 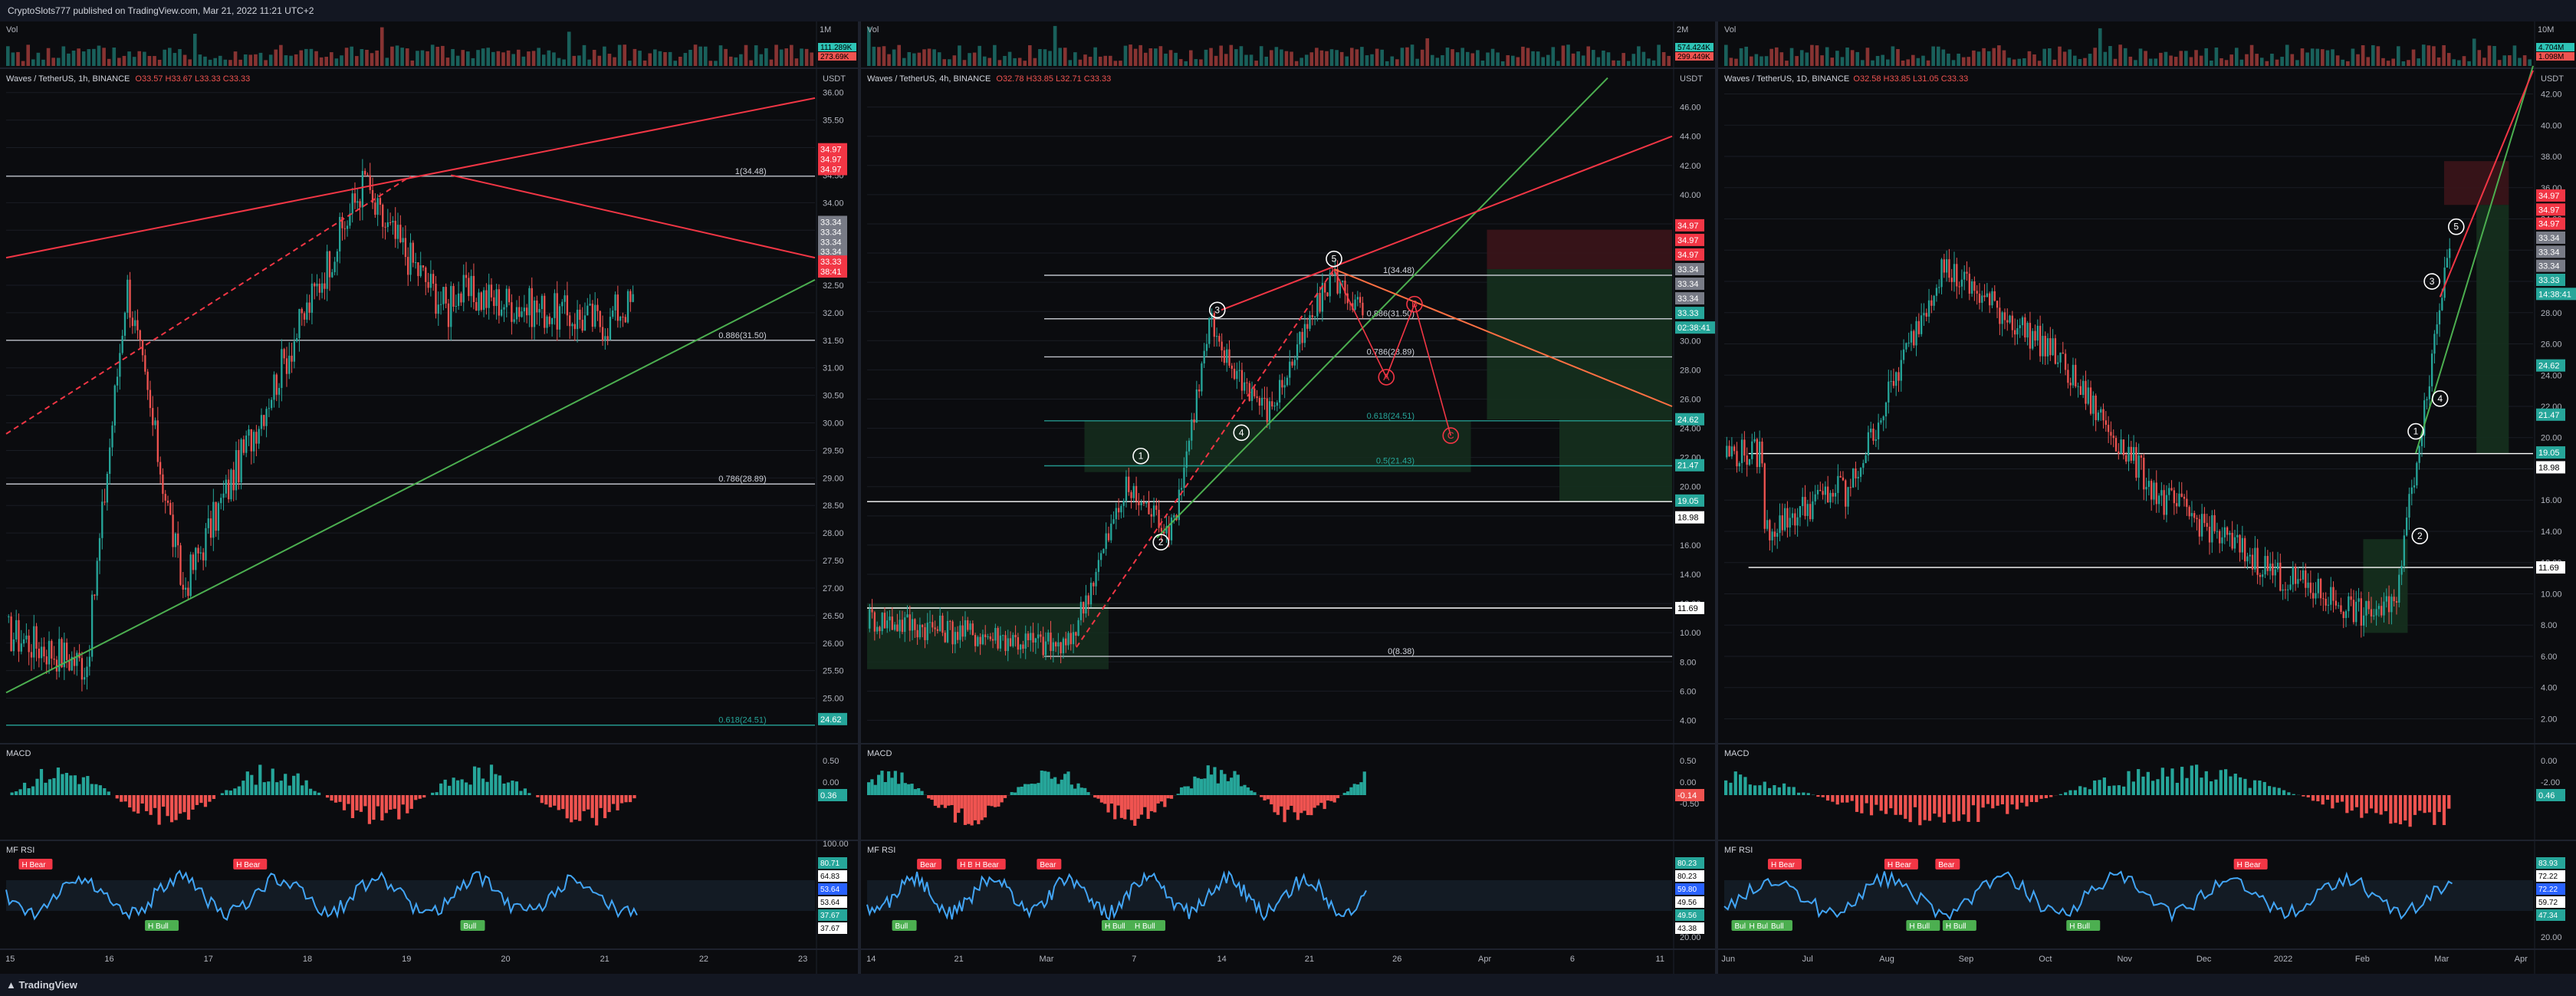 I want to click on price-tick: 25.50, so click(x=833, y=671).